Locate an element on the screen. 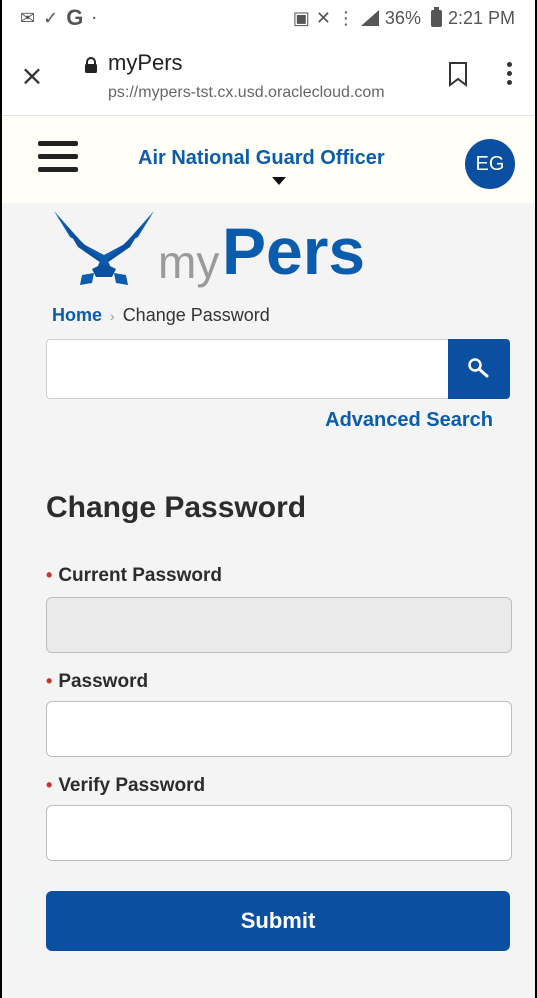 This screenshot has width=537, height=998. lock-icon is located at coordinates (91, 65).